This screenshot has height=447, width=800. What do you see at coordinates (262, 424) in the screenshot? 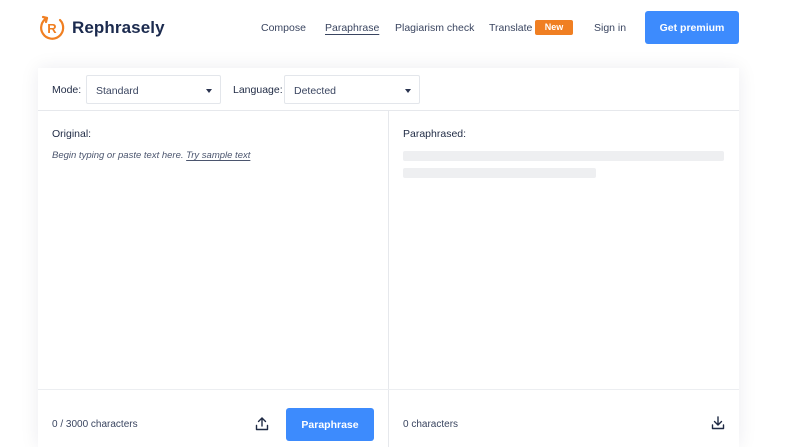
I see `upload-icon` at bounding box center [262, 424].